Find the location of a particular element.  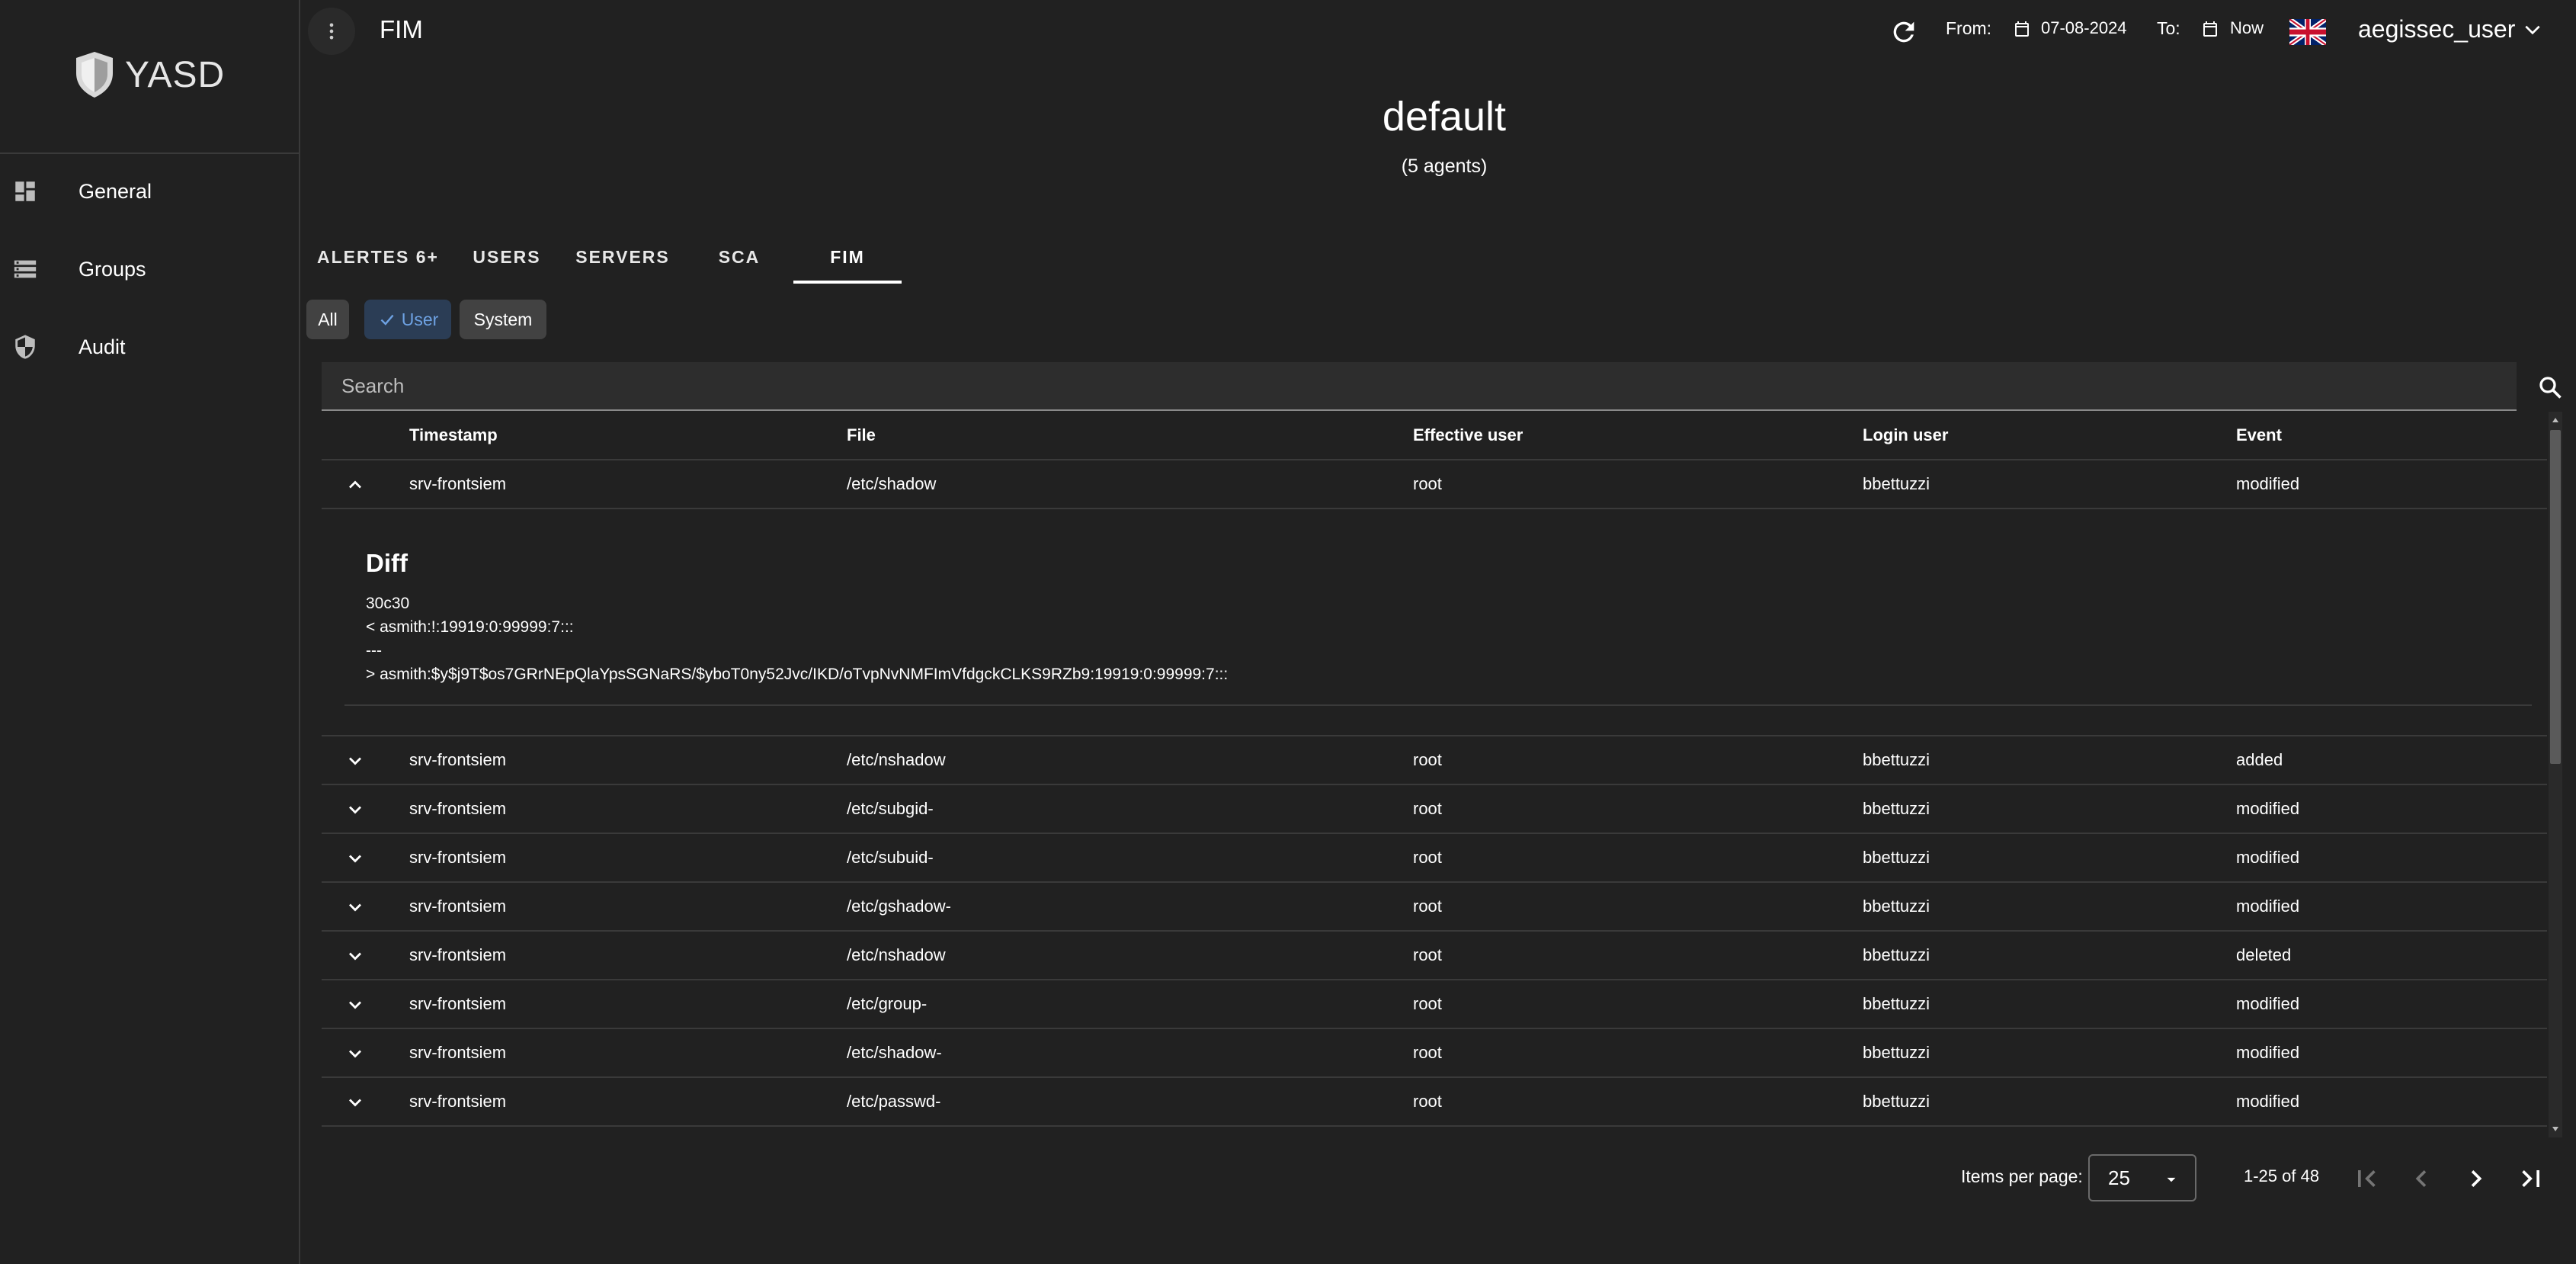

page-size-select: 25 is located at coordinates (2142, 1177).